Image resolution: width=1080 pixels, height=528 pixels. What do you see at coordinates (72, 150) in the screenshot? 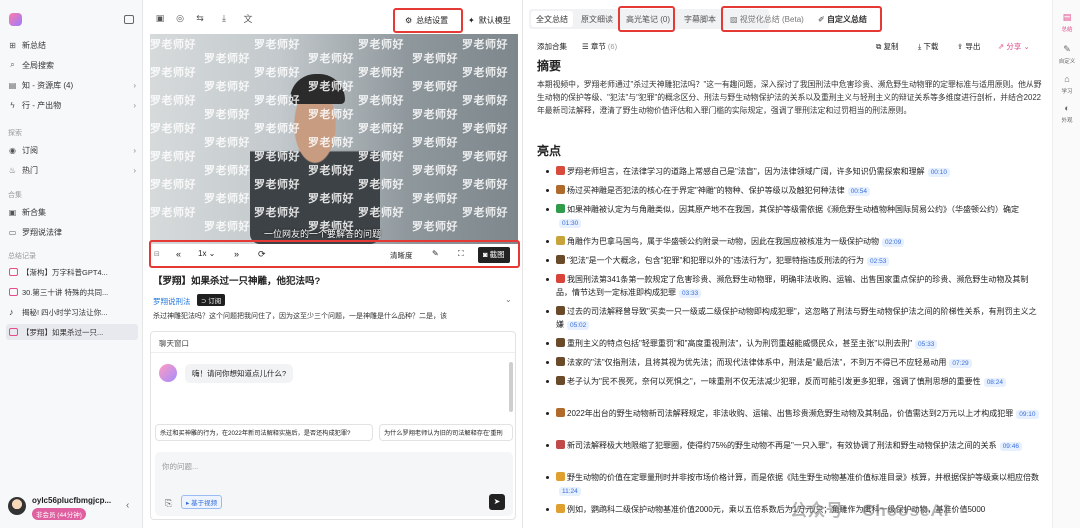
I see `sidebar-item-subscribe: ◉ 订阅 ›` at bounding box center [72, 150].